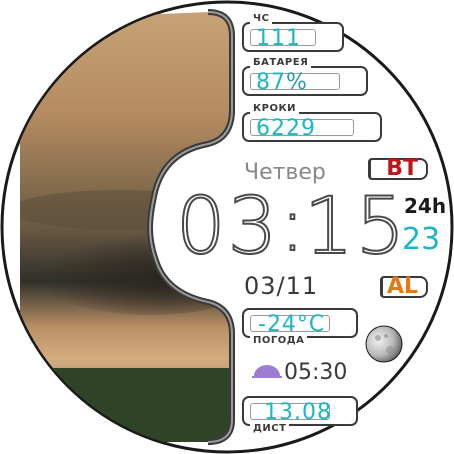 This screenshot has width=454, height=454. What do you see at coordinates (425, 206) in the screenshot?
I see `time-format: 24h` at bounding box center [425, 206].